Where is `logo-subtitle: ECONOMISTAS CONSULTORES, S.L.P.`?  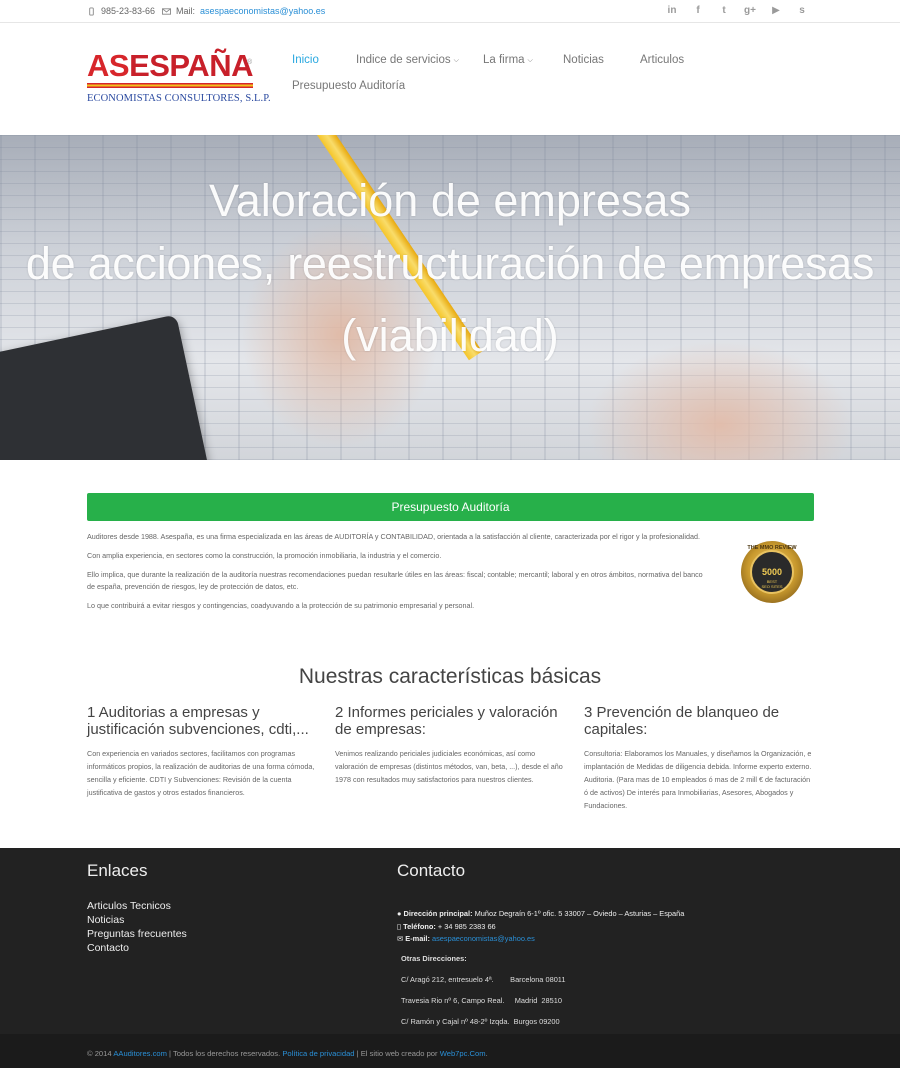
logo-subtitle: ECONOMISTAS CONSULTORES, S.L.P. is located at coordinates (179, 98).